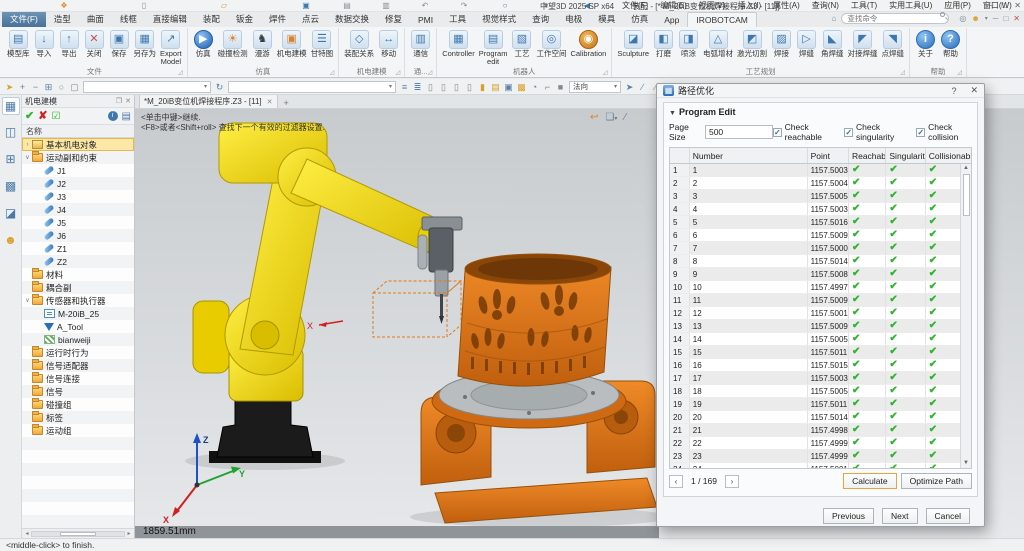 Image resolution: width=1024 pixels, height=551 pixels. What do you see at coordinates (875, 132) in the screenshot?
I see `check-option: ✓ Check singularity` at bounding box center [875, 132].